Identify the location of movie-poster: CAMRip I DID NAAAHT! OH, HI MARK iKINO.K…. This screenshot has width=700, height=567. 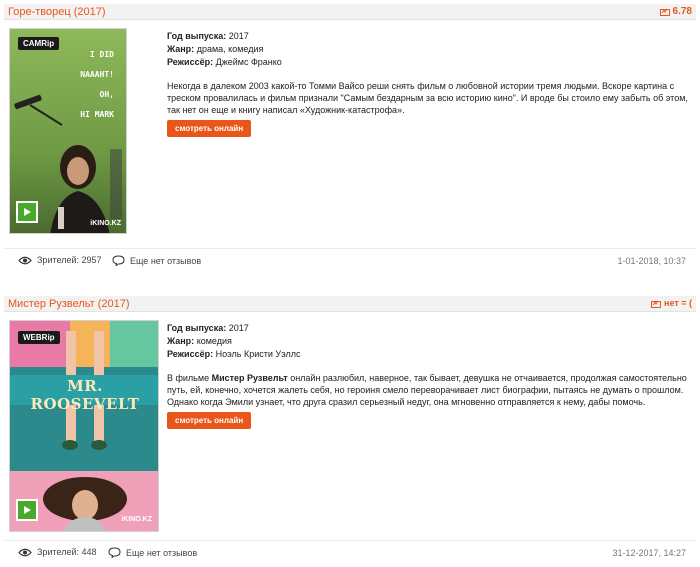
(68, 131).